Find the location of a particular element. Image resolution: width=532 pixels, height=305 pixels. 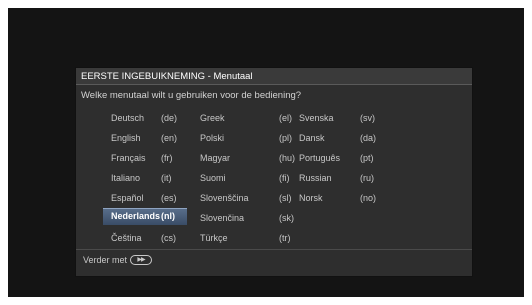

language-option-no: Norsk (no) is located at coordinates (341, 198).